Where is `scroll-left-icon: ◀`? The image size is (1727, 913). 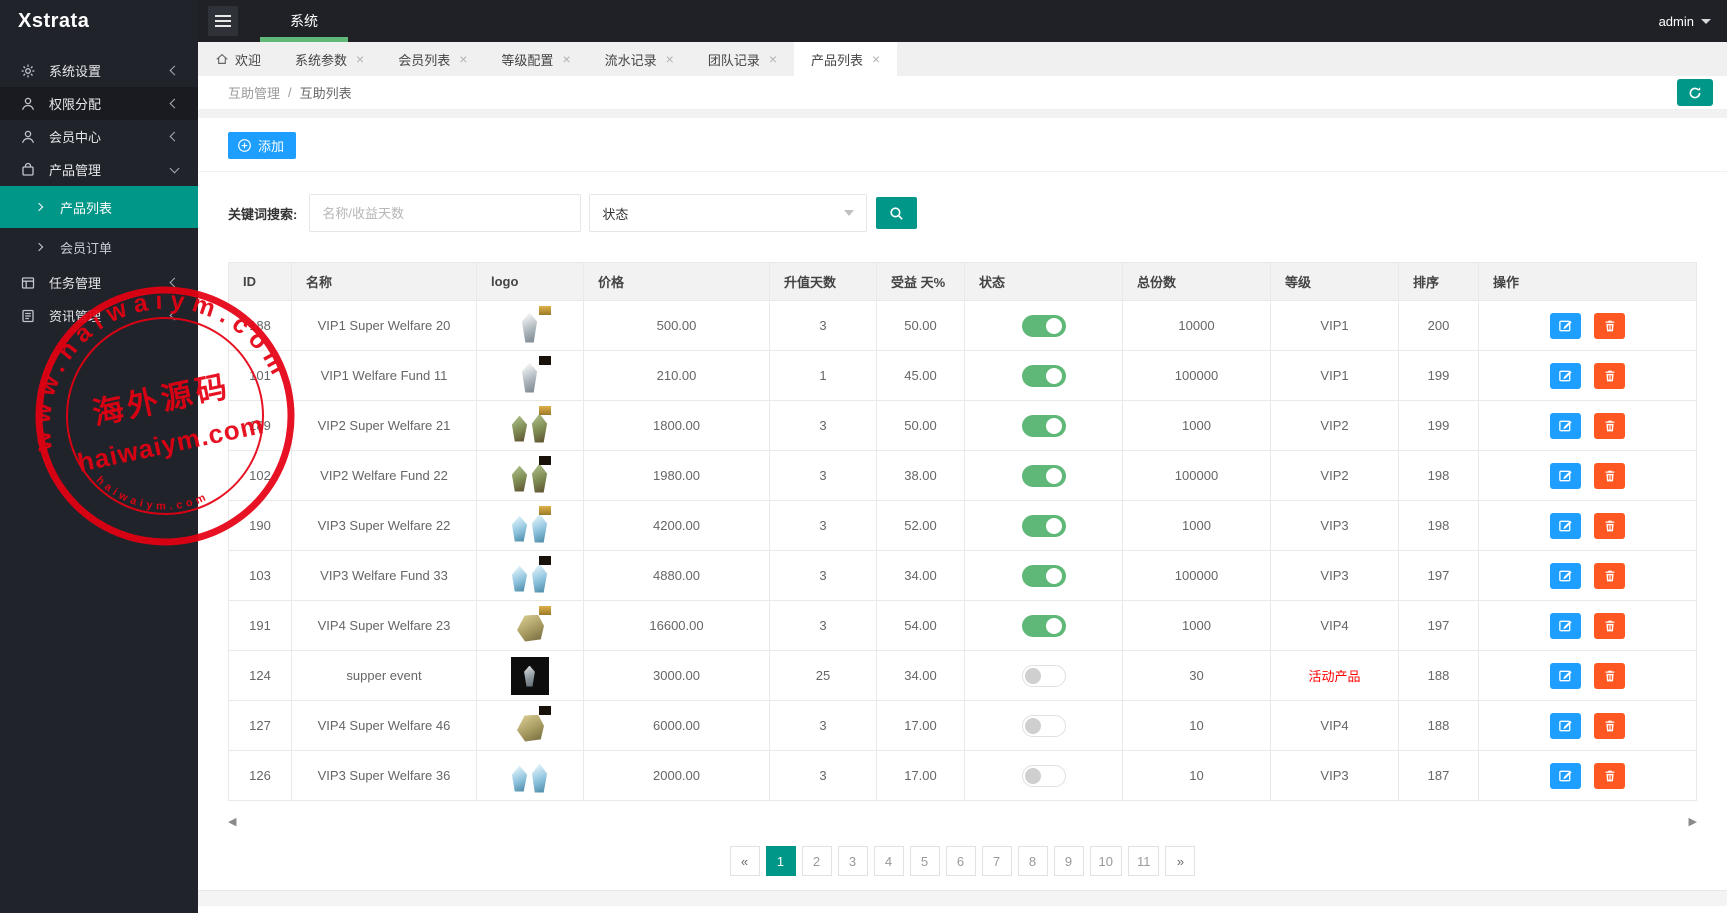
scroll-left-icon: ◀ is located at coordinates (232, 821).